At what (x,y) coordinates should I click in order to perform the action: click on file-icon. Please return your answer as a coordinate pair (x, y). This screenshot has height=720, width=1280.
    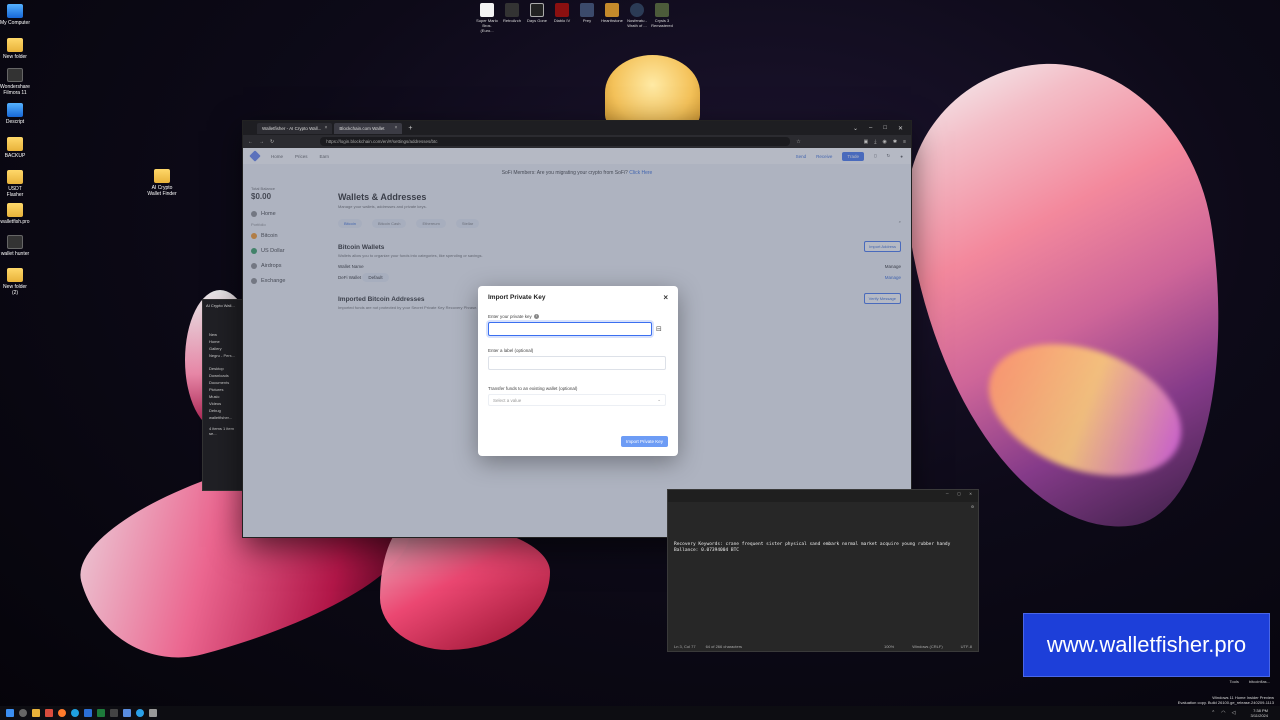
    Looking at the image, I should click on (487, 10).